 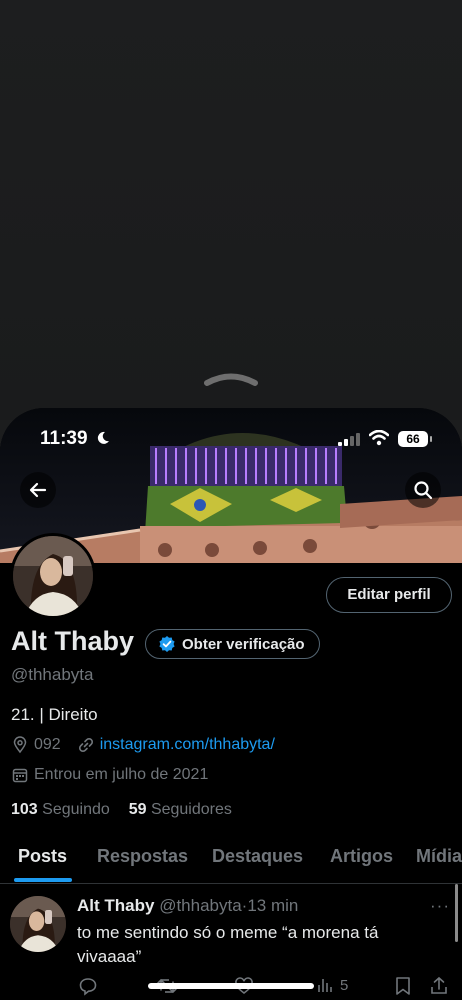 I want to click on following-count: 103, so click(x=24, y=809).